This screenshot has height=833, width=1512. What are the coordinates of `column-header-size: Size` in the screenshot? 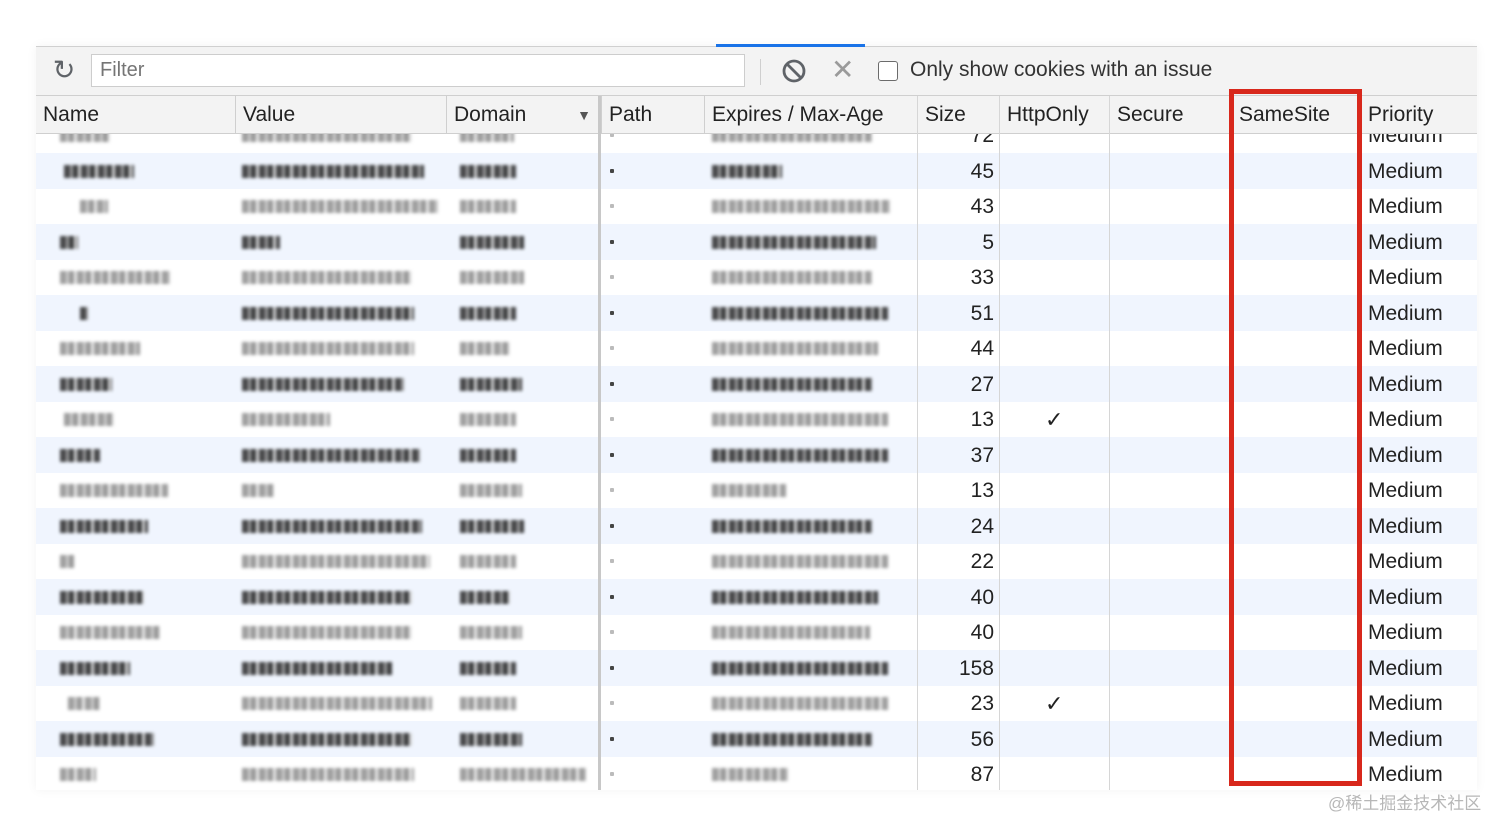 It's located at (958, 114).